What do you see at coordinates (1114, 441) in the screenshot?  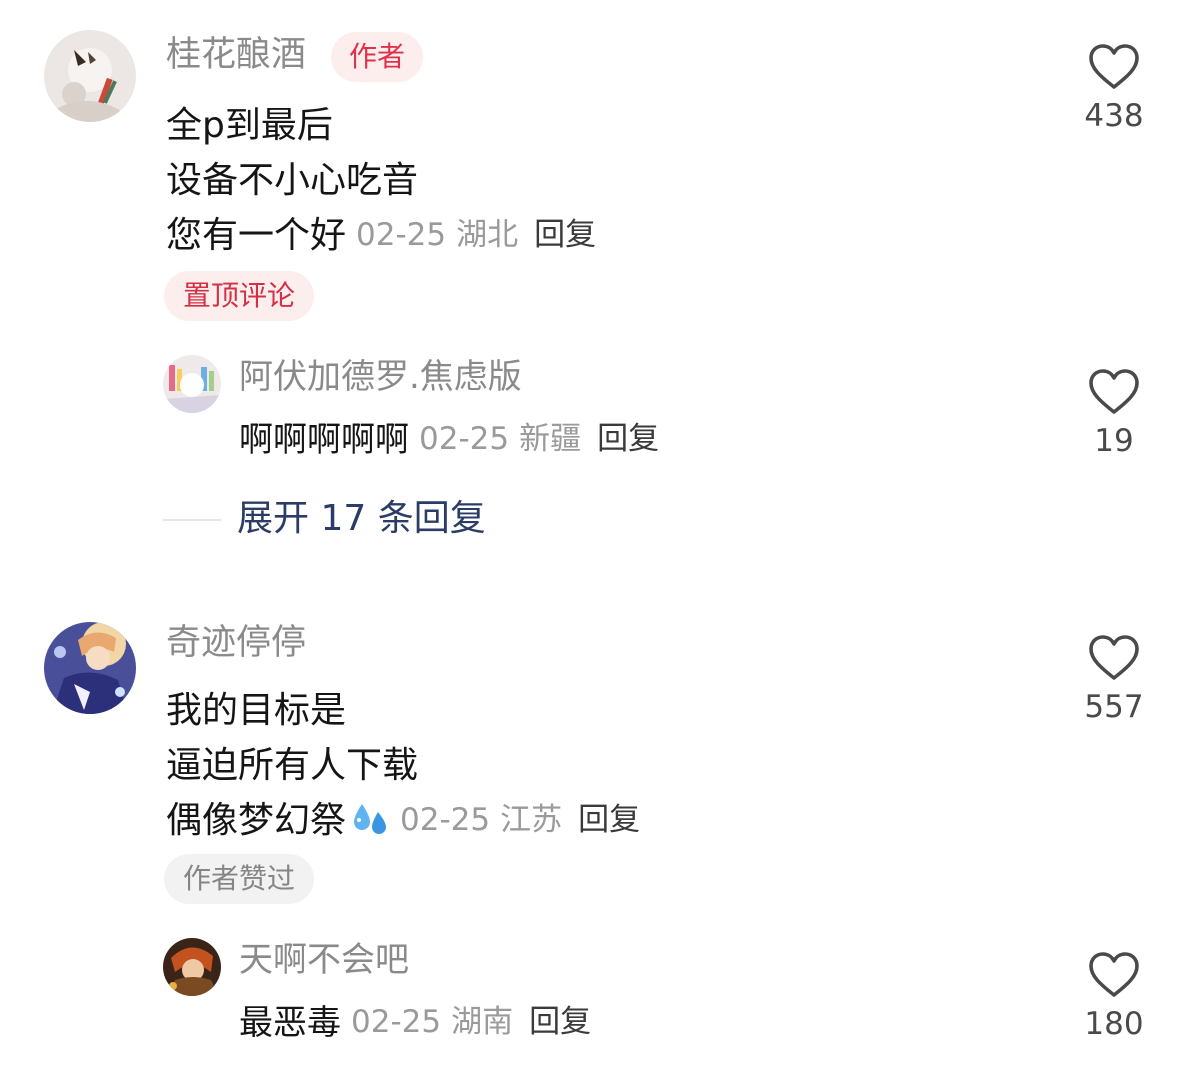 I see `like-count: 19` at bounding box center [1114, 441].